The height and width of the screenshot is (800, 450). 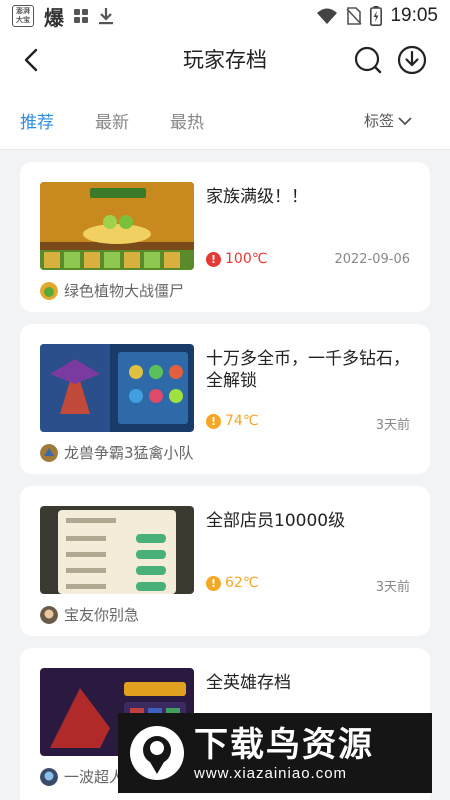 I want to click on post-title: 全部店员10000级, so click(x=276, y=521).